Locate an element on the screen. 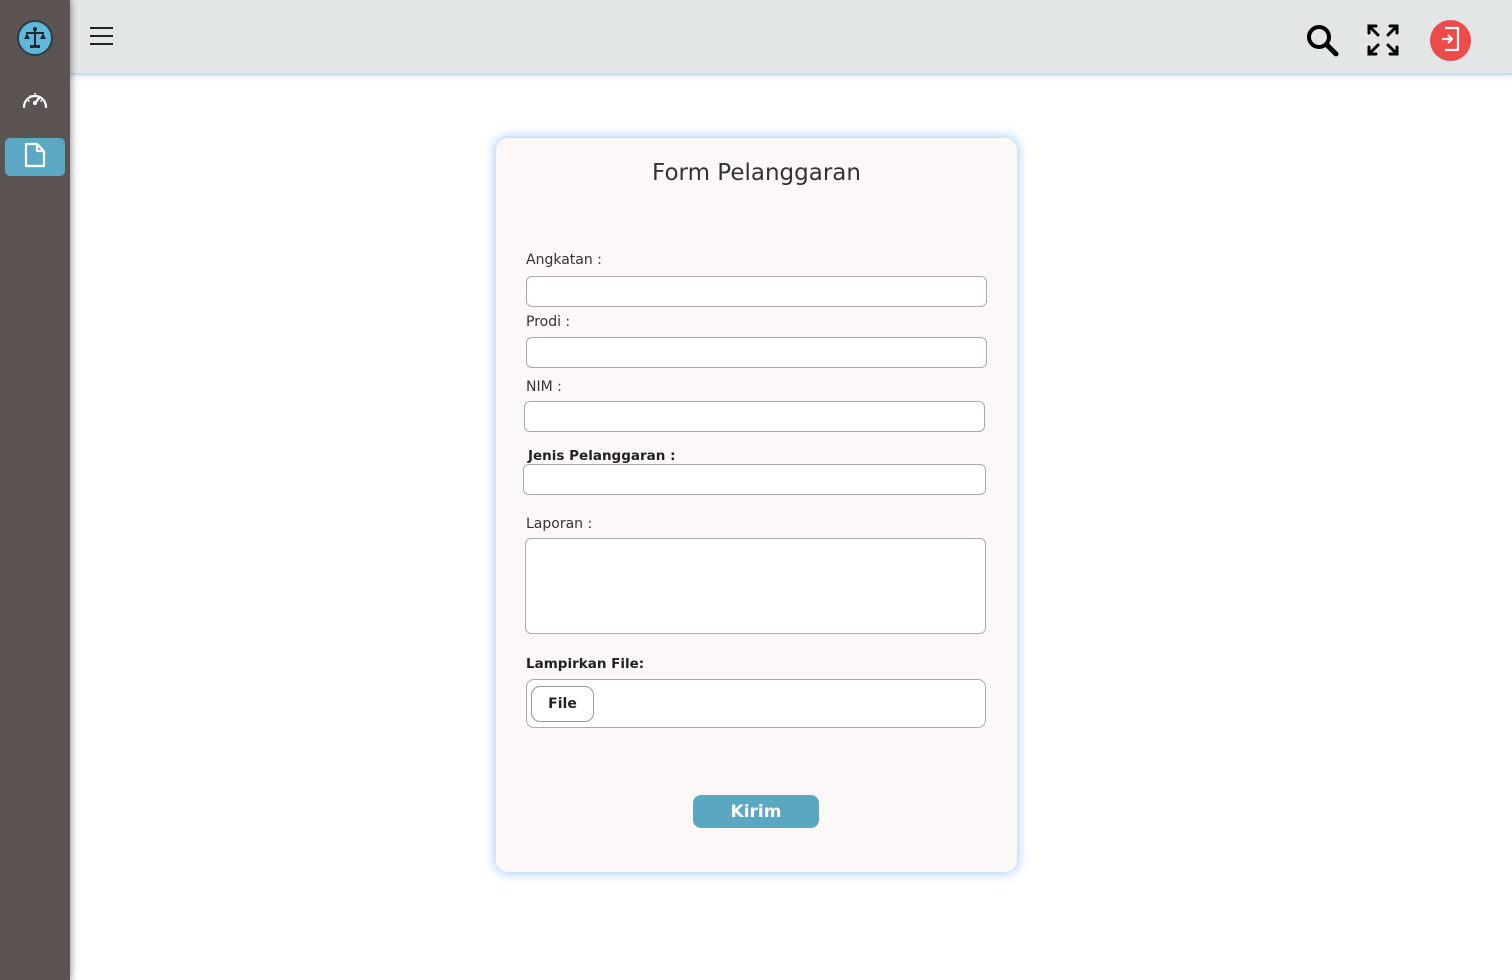 The image size is (1512, 980). scales-of-justice-icon is located at coordinates (35, 38).